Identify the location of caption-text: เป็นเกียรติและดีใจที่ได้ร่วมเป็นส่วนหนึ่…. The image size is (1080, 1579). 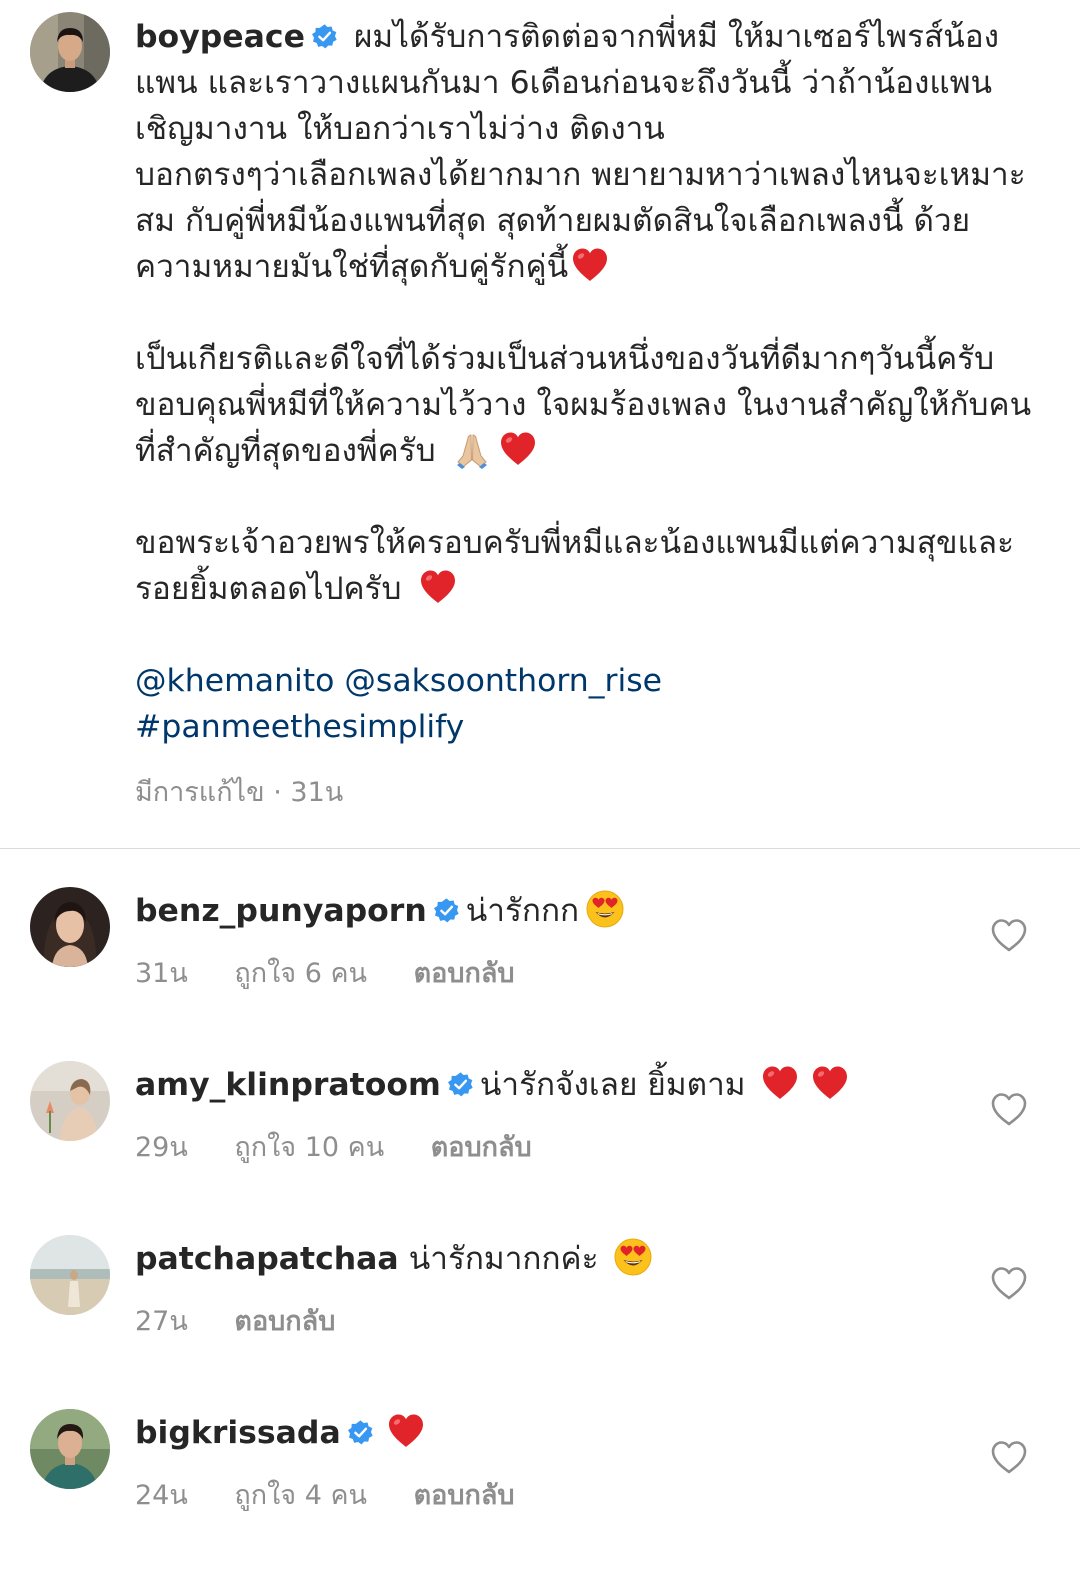
(583, 405).